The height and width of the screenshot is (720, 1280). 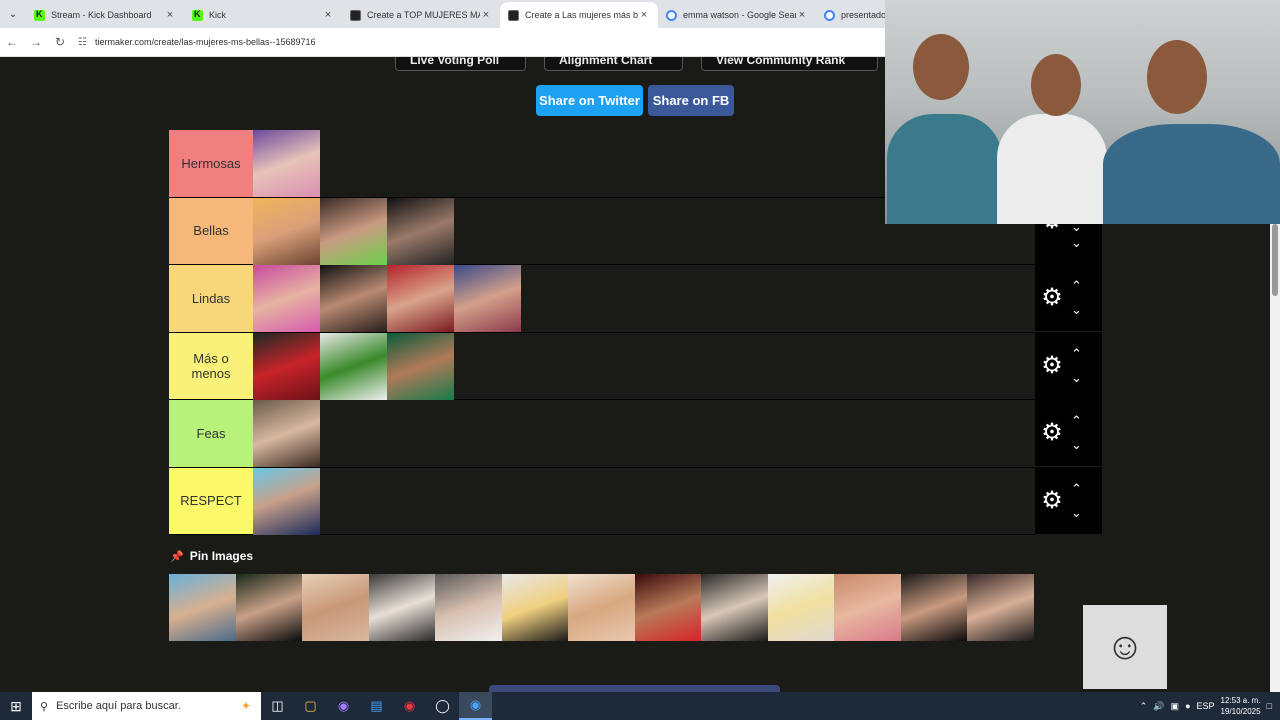 What do you see at coordinates (1158, 706) in the screenshot?
I see `speaker-icon: 🔊` at bounding box center [1158, 706].